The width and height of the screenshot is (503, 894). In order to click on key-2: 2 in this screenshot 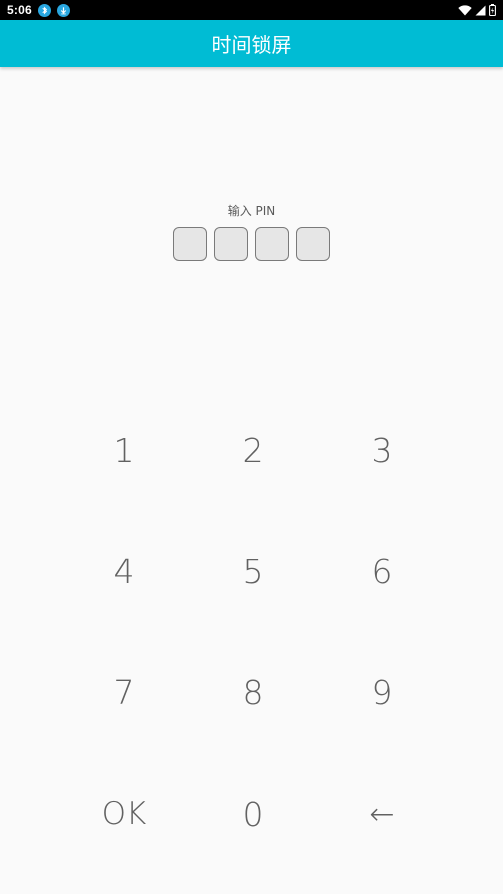, I will do `click(253, 450)`.